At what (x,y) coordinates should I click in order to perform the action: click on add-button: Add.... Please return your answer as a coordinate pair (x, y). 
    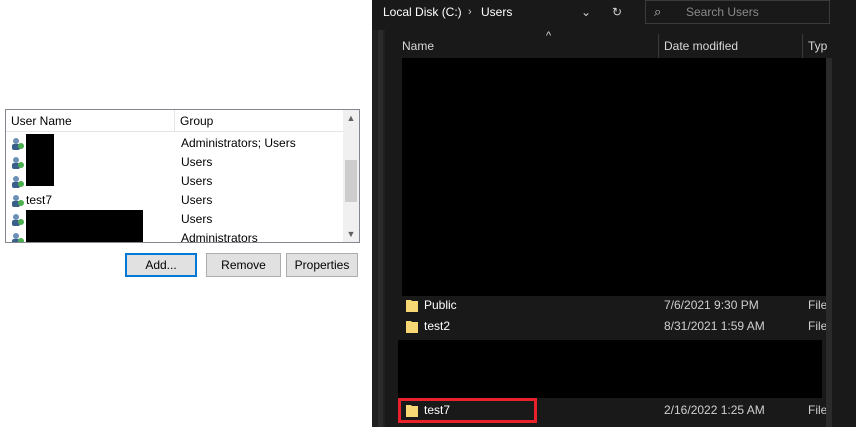
    Looking at the image, I should click on (161, 265).